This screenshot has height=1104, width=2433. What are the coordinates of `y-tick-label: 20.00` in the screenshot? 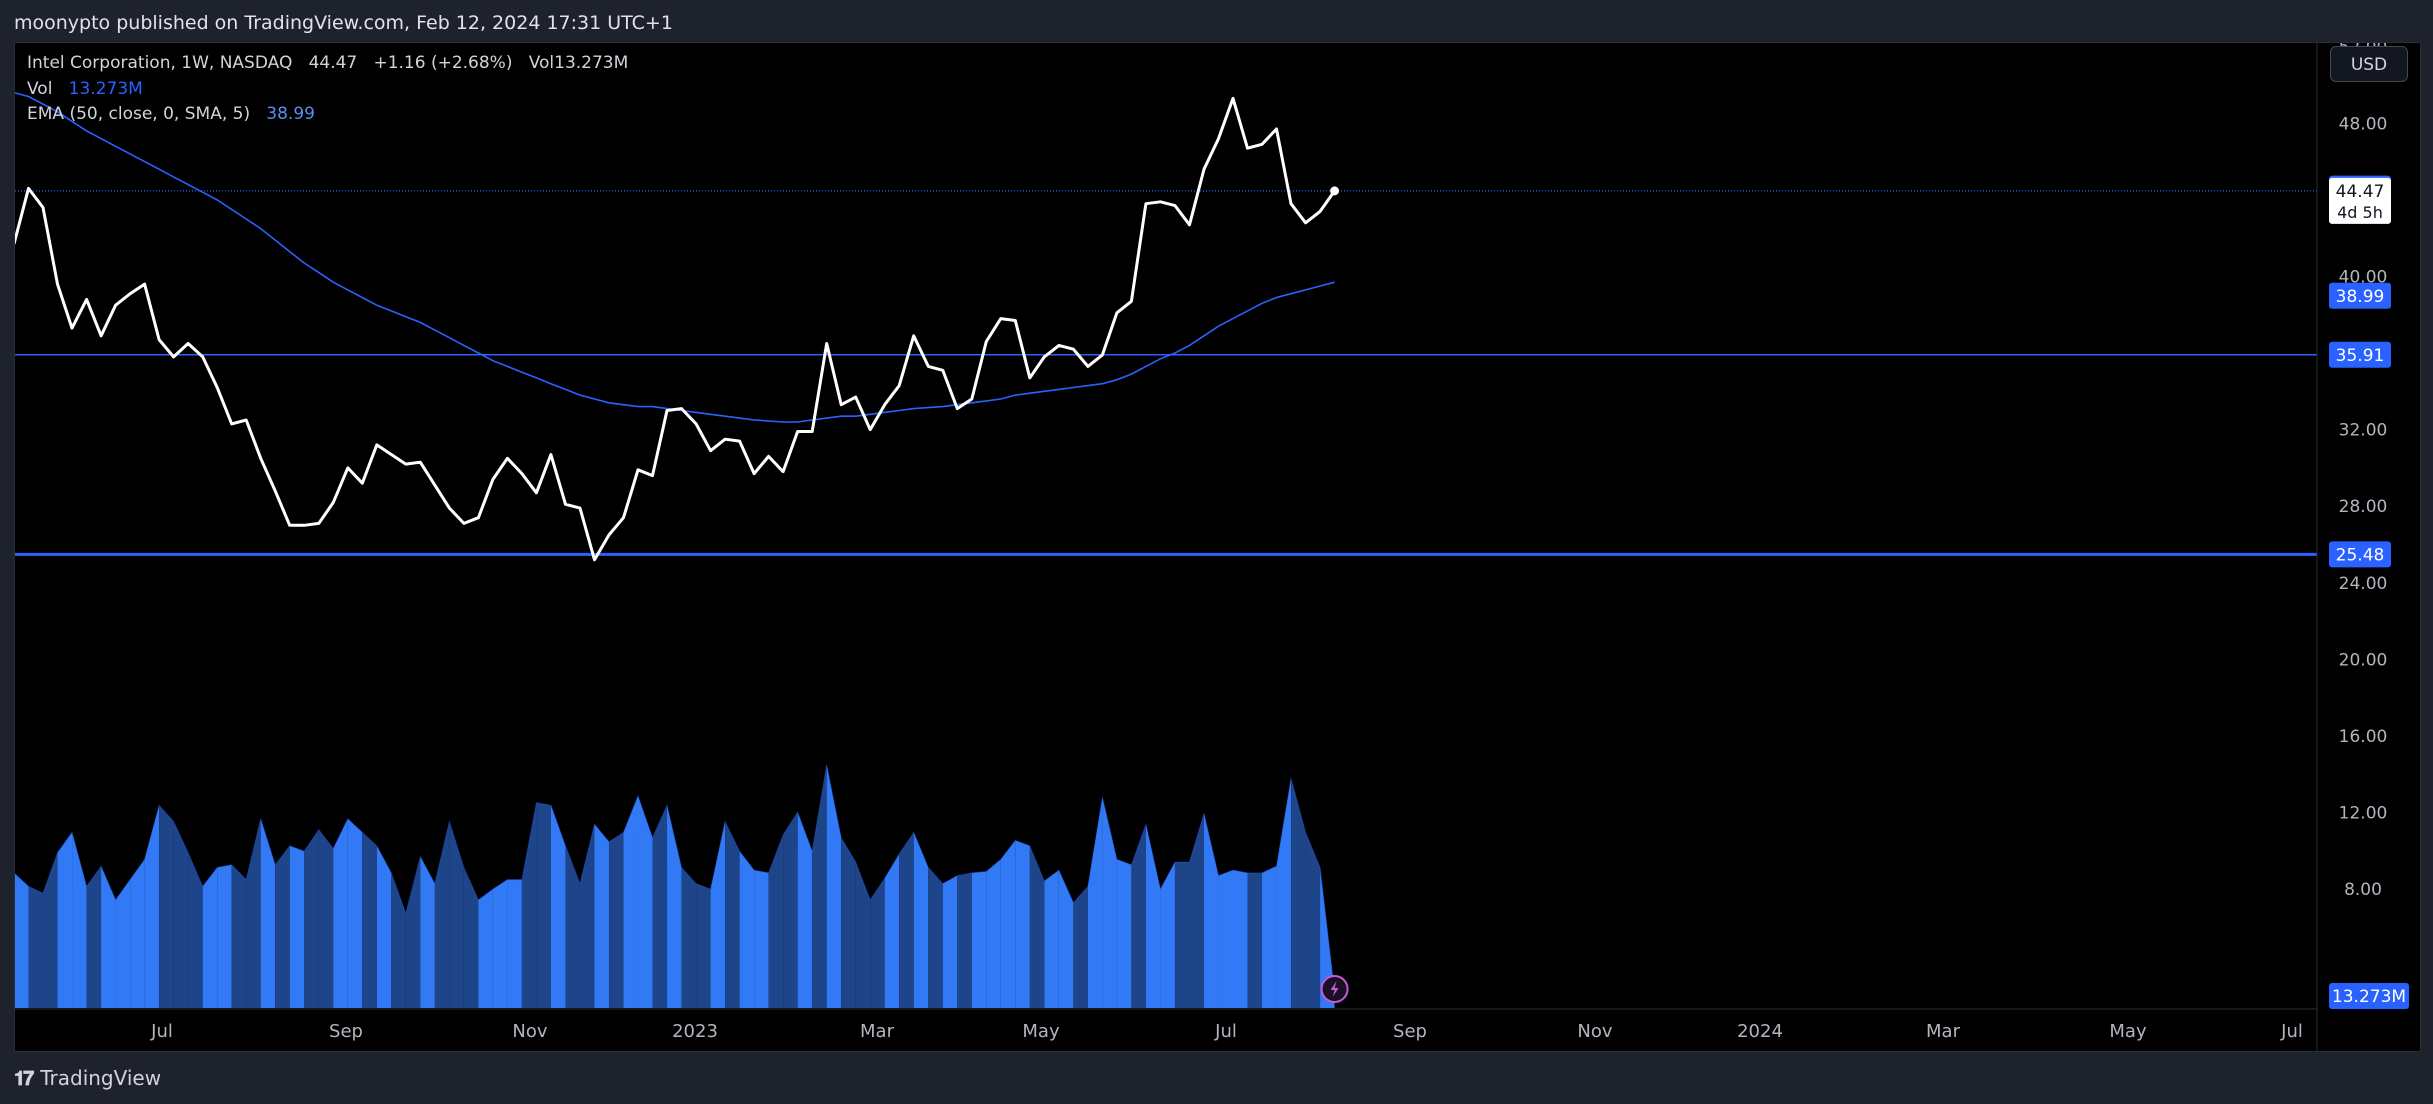 It's located at (2363, 660).